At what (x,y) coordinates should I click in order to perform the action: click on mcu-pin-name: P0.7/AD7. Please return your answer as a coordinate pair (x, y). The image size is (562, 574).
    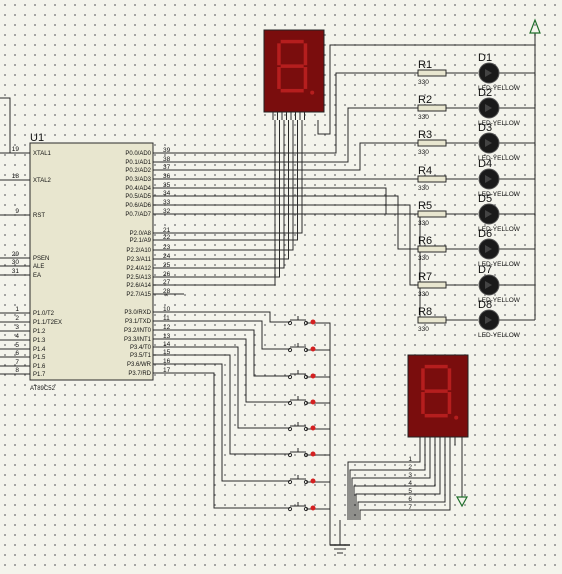
    Looking at the image, I should click on (138, 215).